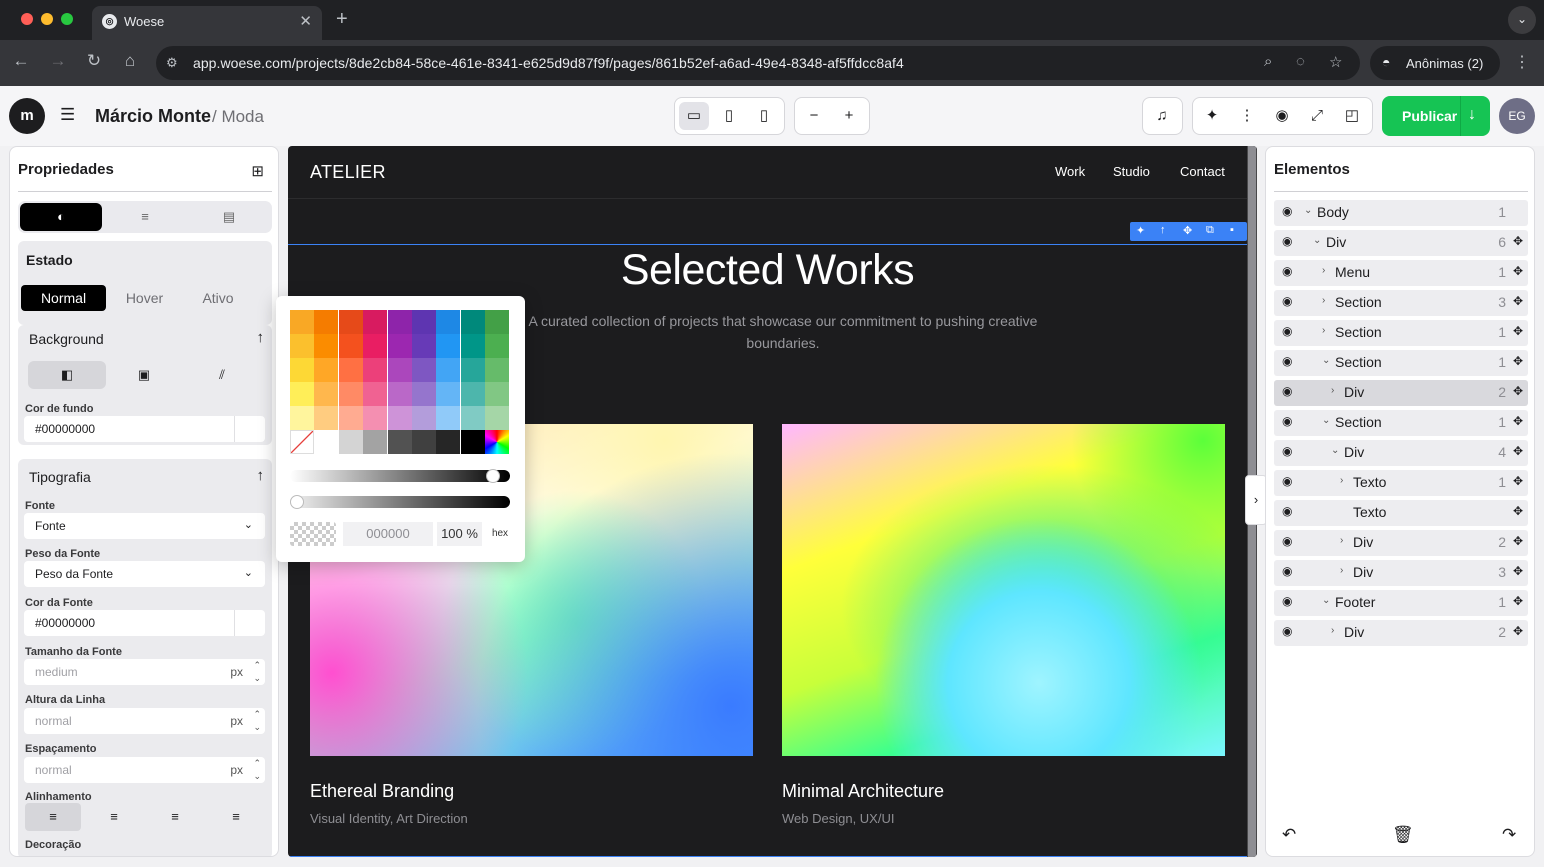 This screenshot has width=1544, height=867. Describe the element at coordinates (767, 270) in the screenshot. I see `hero-title: Selected Works` at that location.